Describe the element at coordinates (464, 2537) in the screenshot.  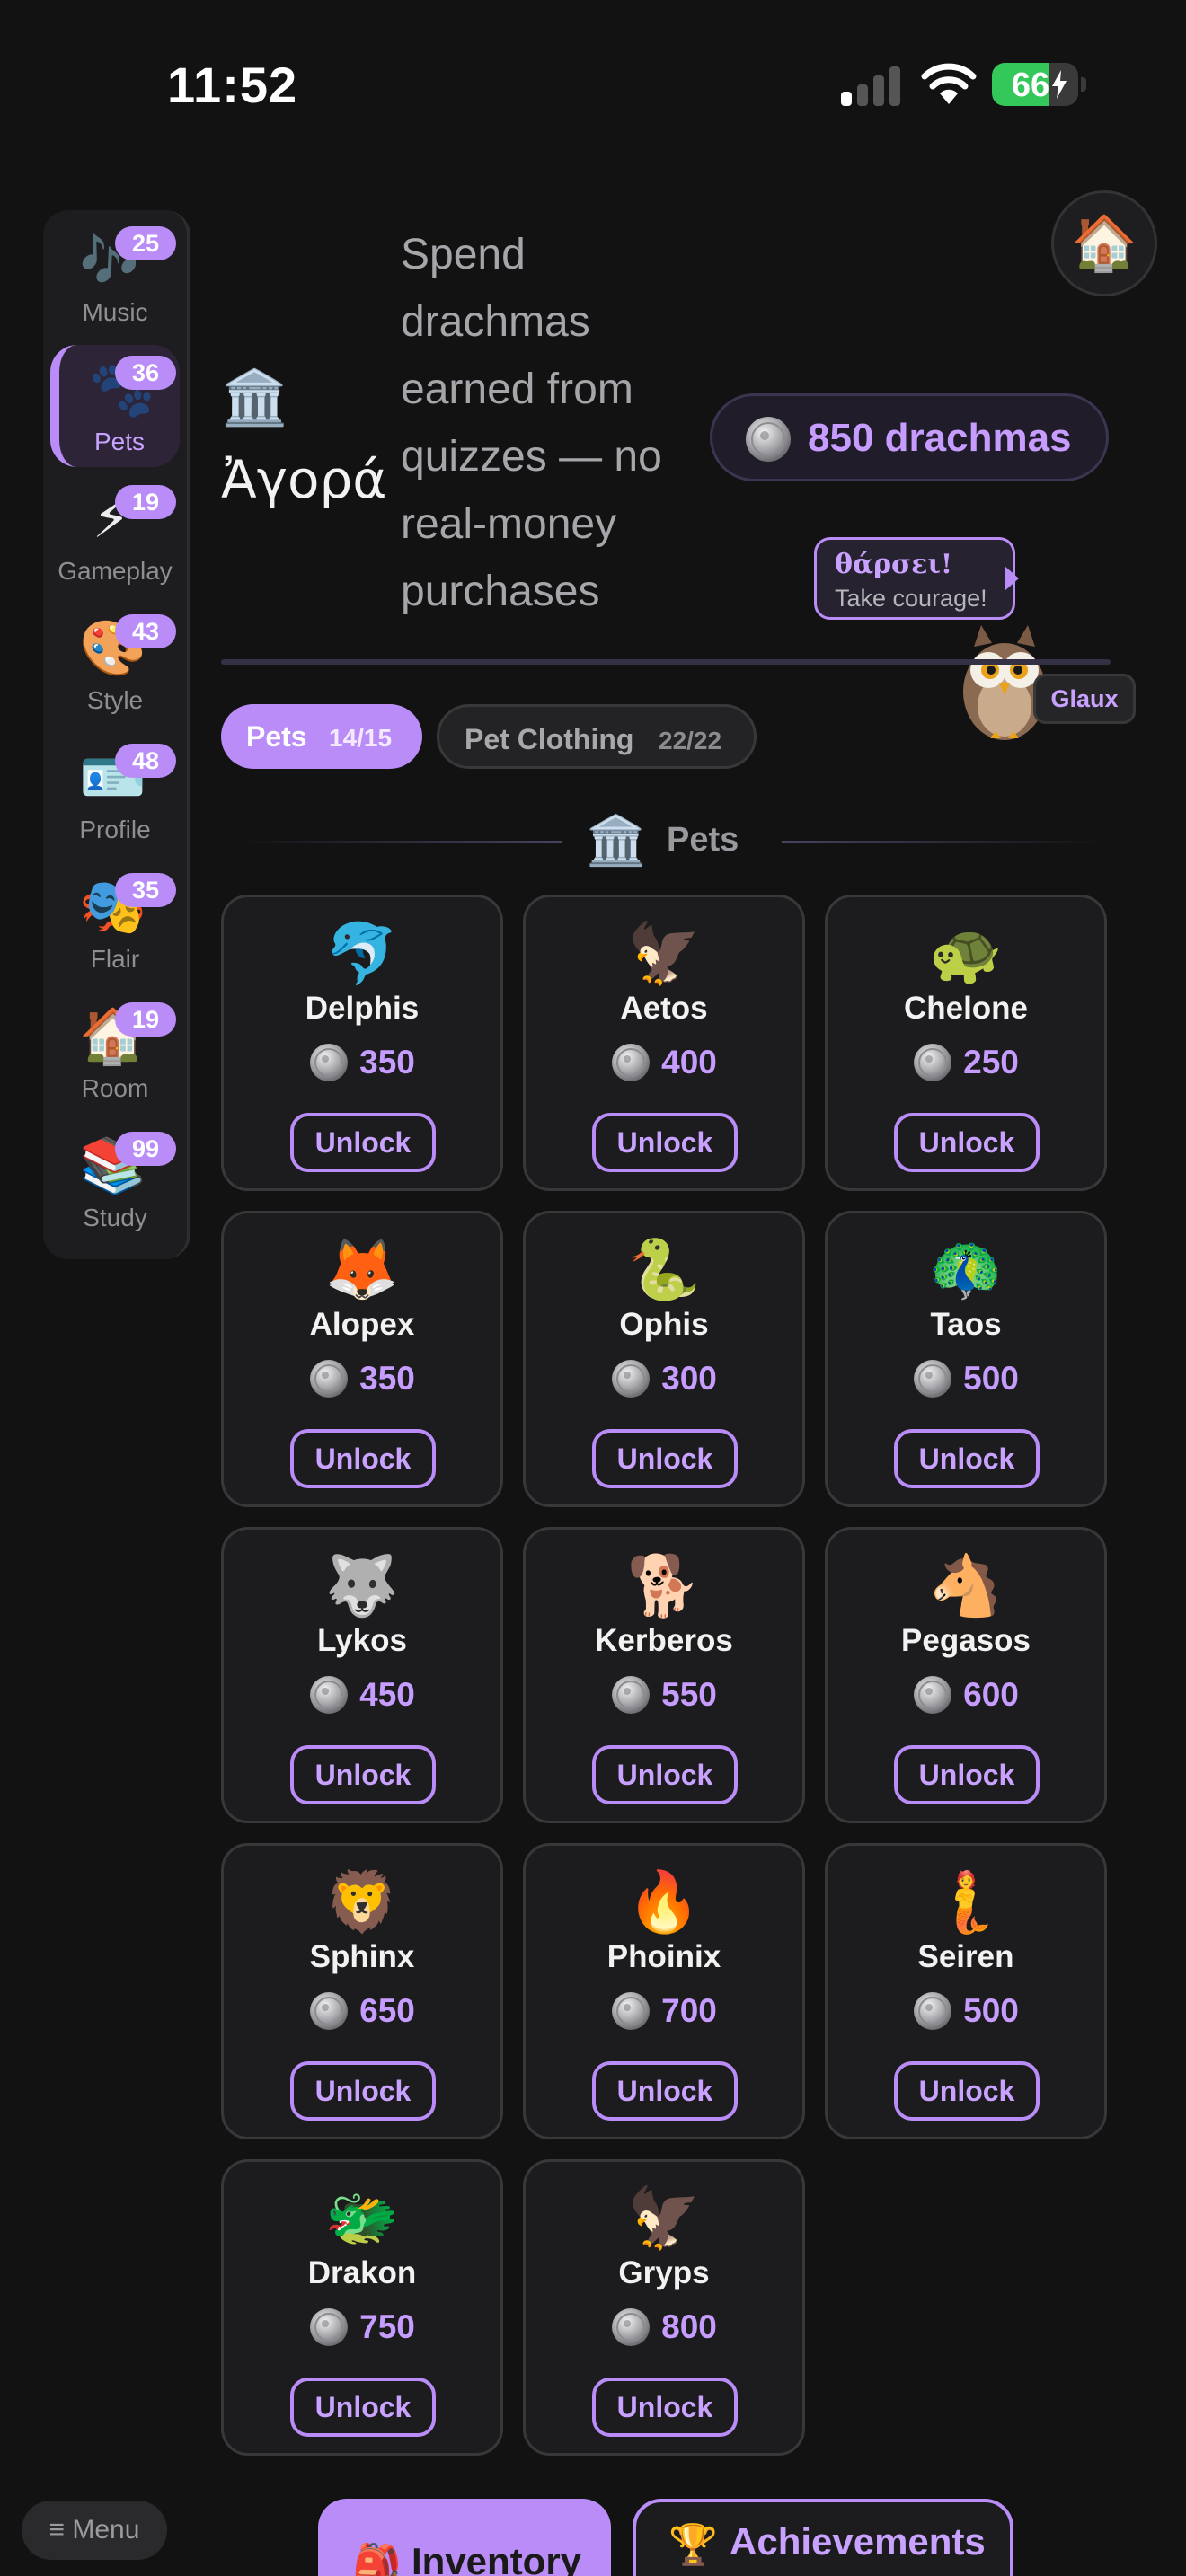
I see `inventory-button: 🎒 Inventory` at that location.